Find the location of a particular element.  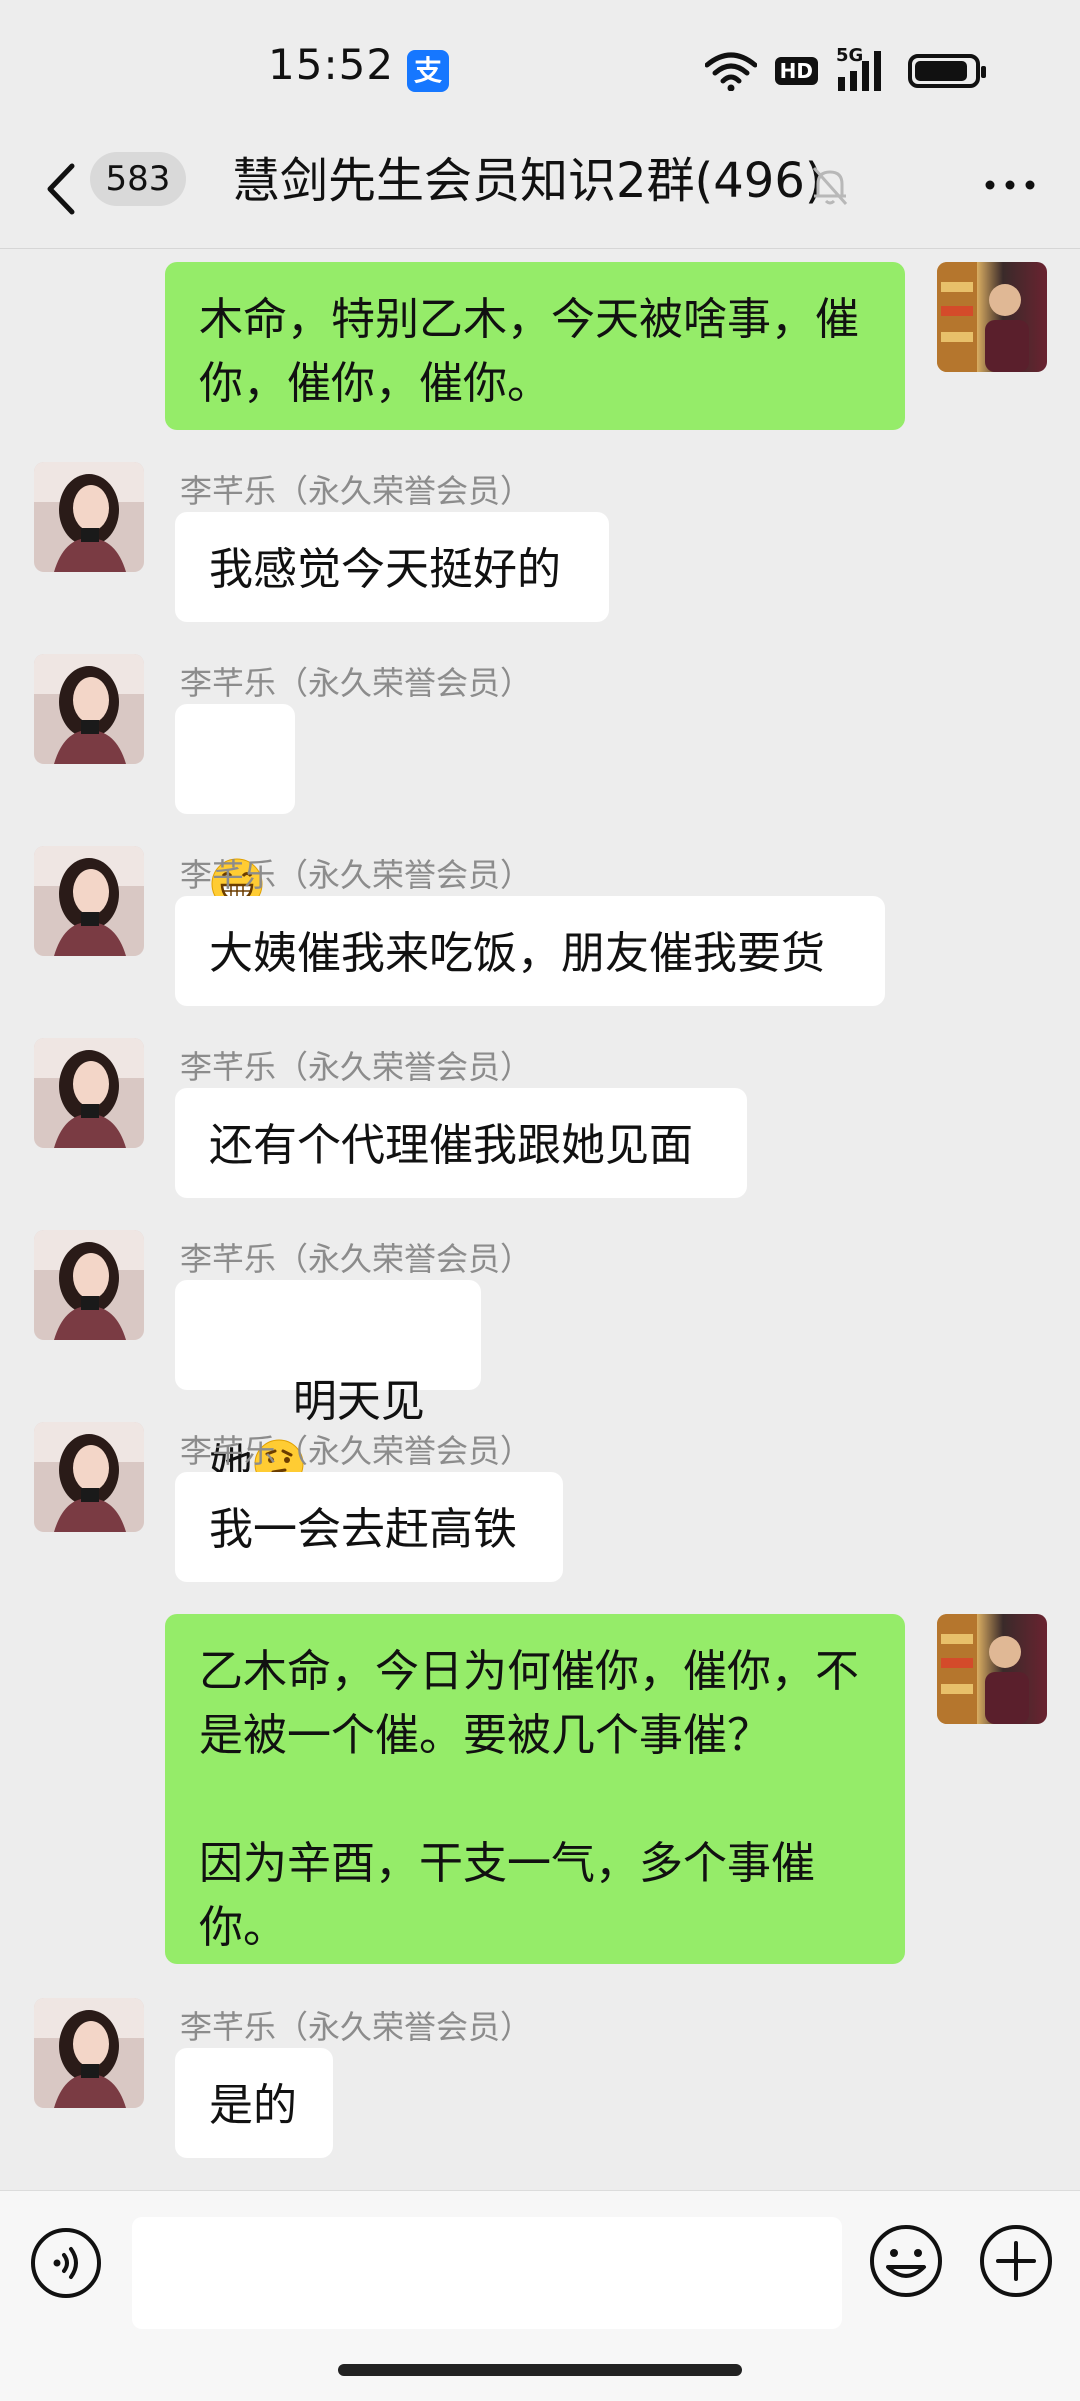

message-incoming: 李芊乐（永久荣誉会员） 是的 is located at coordinates (540, 2078).